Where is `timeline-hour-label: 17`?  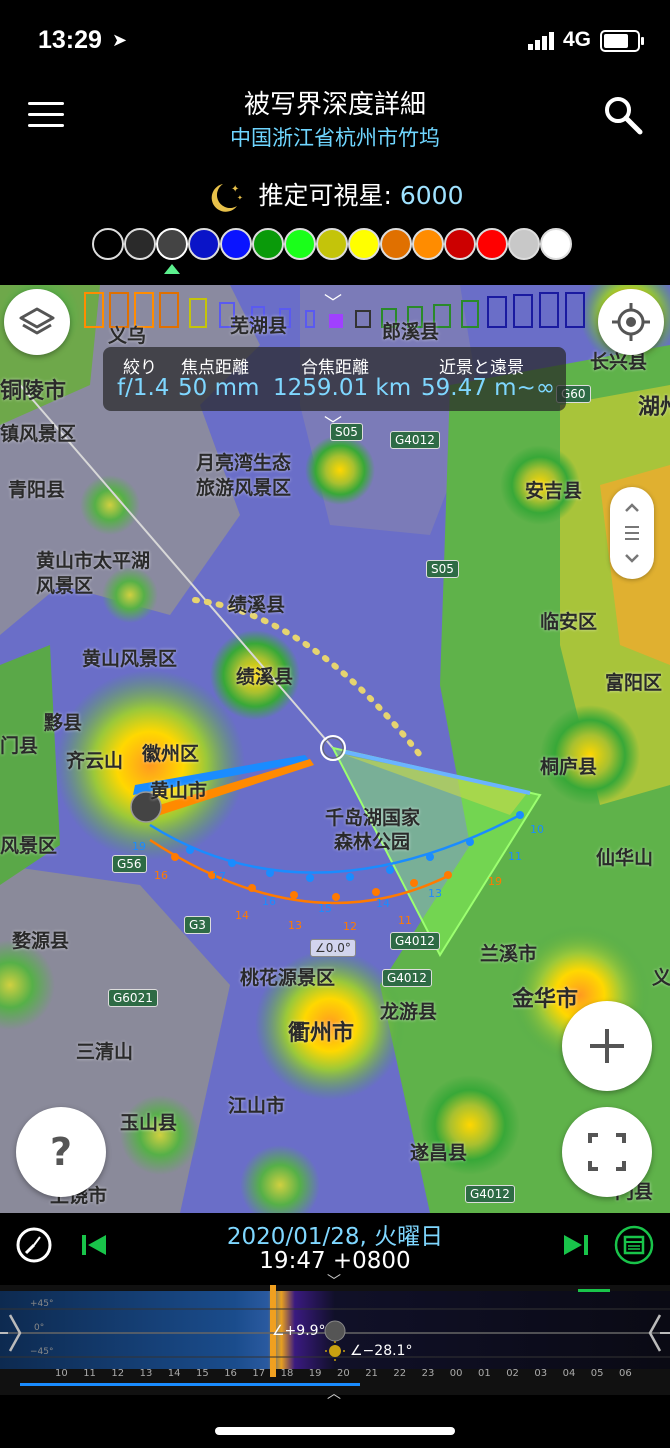
timeline-hour-label: 17 is located at coordinates (259, 1373).